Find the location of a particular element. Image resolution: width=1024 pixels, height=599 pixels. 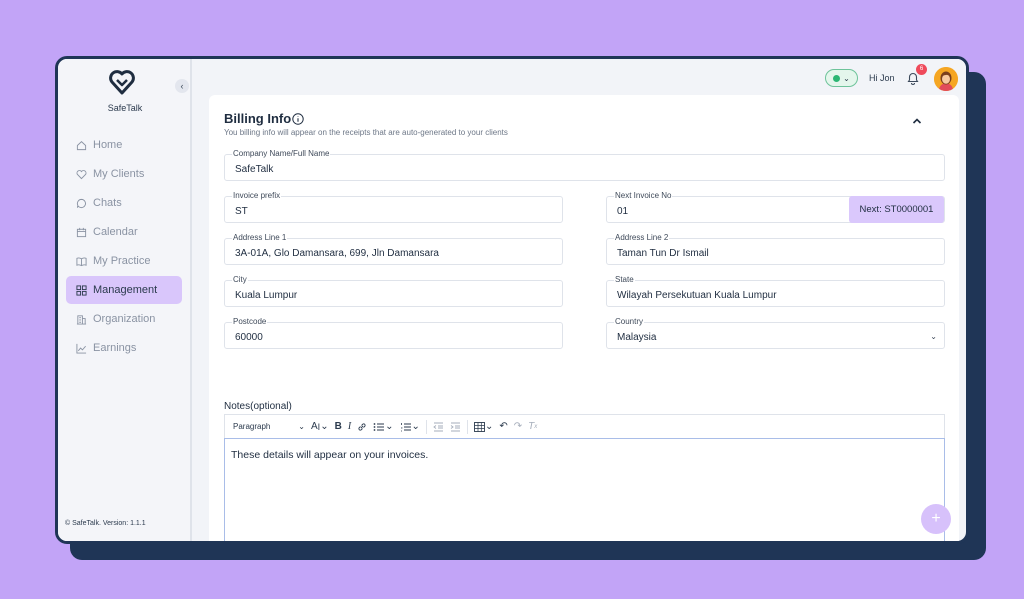

sidebar-item-management: Management is located at coordinates (124, 290).